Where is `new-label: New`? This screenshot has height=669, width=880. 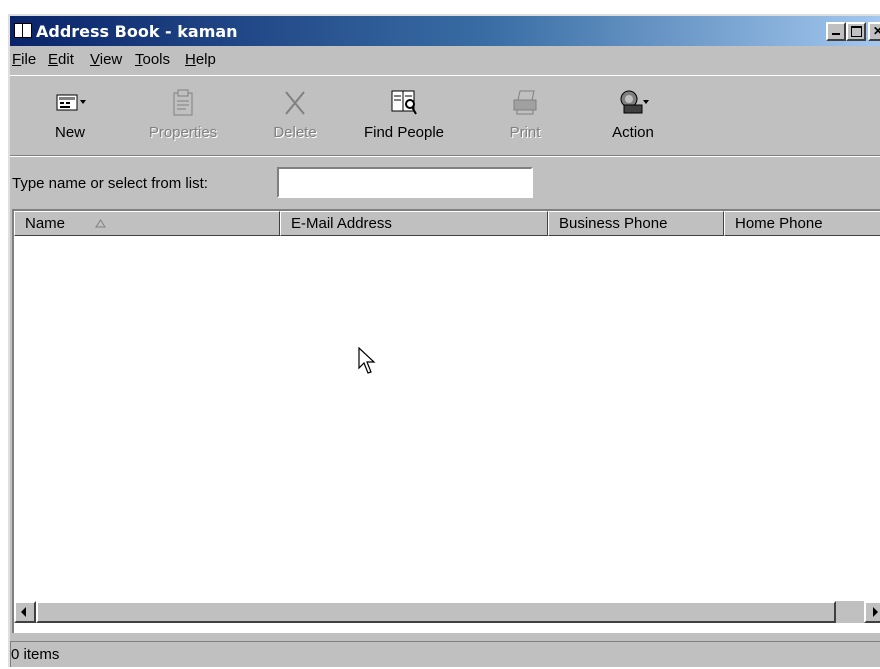
new-label: New is located at coordinates (69, 132).